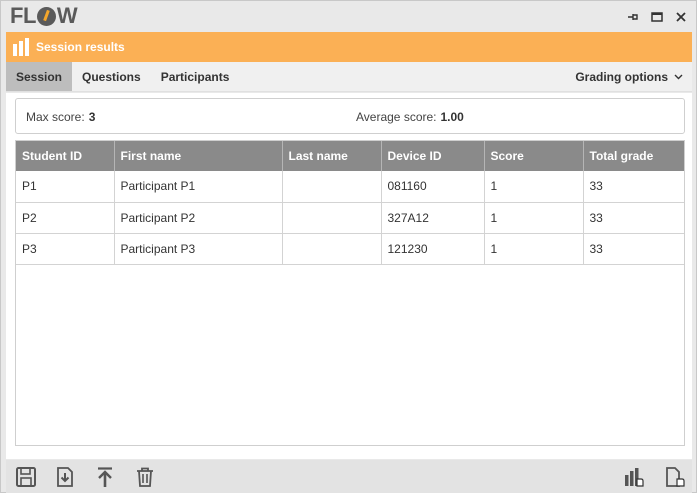 Image resolution: width=697 pixels, height=493 pixels. What do you see at coordinates (433, 156) in the screenshot?
I see `column-header-device-id: Device ID` at bounding box center [433, 156].